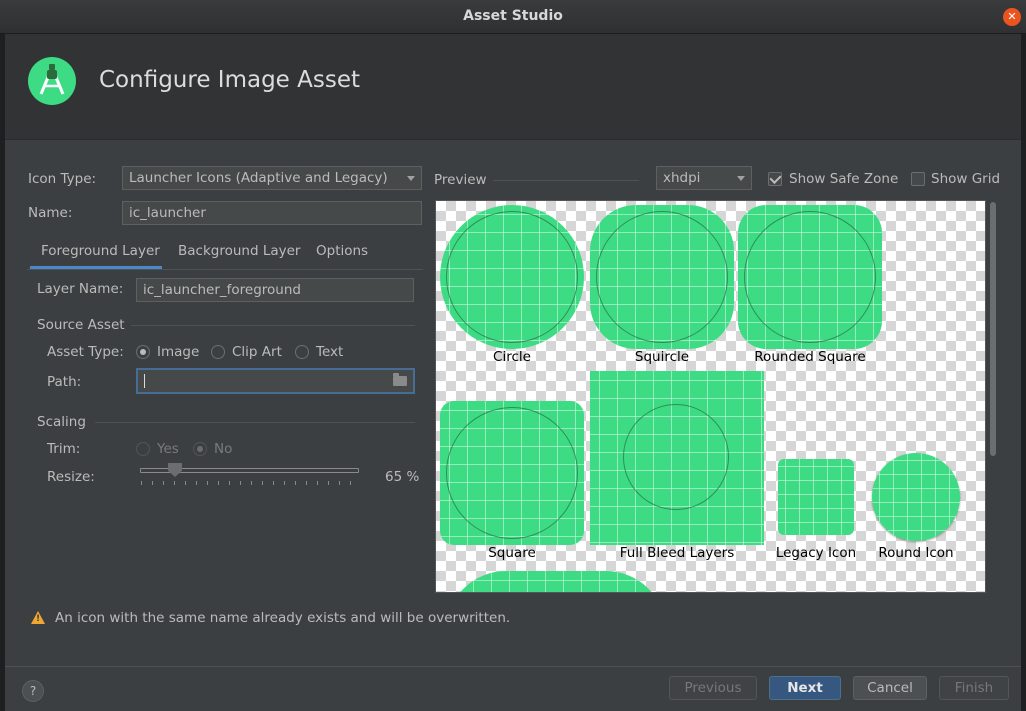  Describe the element at coordinates (816, 497) in the screenshot. I see `legacy-icon-preview` at that location.